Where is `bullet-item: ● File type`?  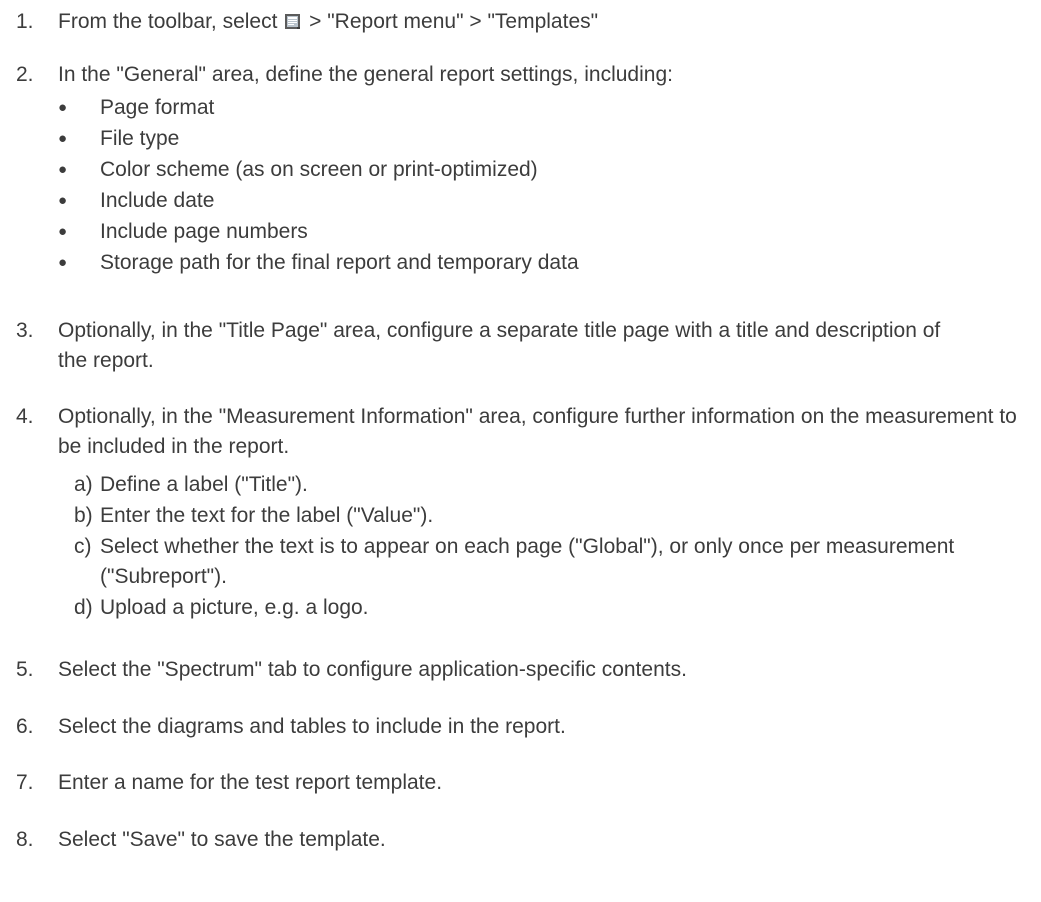 bullet-item: ● File type is located at coordinates (544, 138).